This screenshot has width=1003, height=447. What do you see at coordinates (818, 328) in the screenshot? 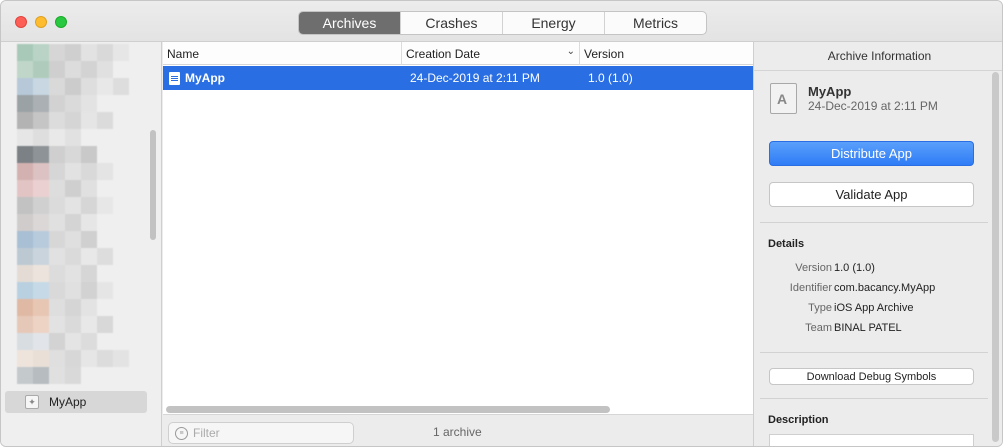
I see `detail-team-label: Team` at bounding box center [818, 328].